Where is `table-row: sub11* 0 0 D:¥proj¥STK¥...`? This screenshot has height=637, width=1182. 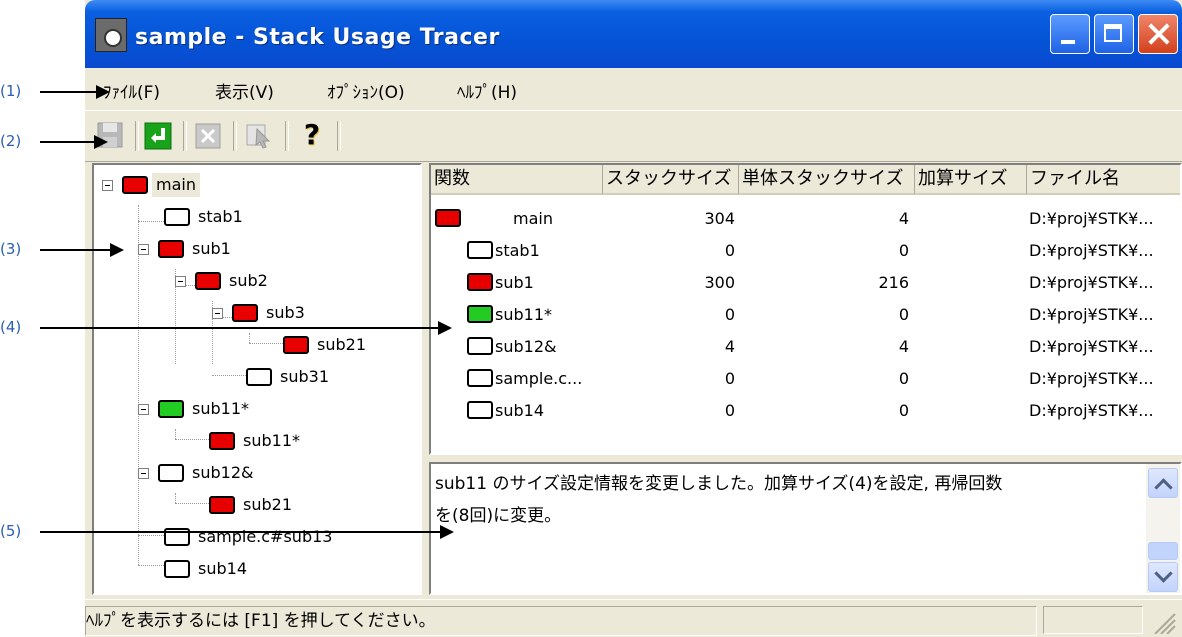 table-row: sub11* 0 0 D:¥proj¥STK¥... is located at coordinates (805, 314).